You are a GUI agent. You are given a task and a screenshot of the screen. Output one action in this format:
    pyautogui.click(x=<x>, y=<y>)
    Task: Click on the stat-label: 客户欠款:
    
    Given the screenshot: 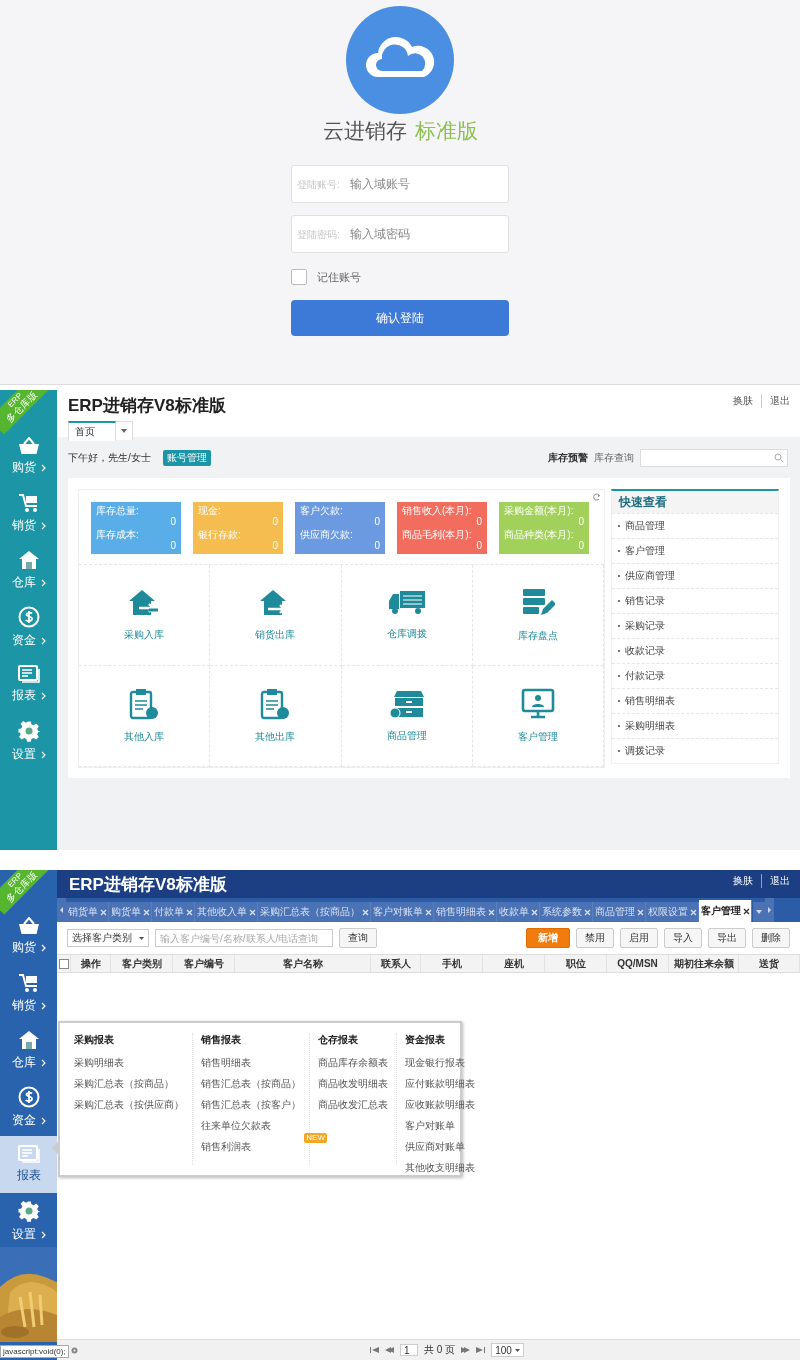 What is the action you would take?
    pyautogui.click(x=322, y=510)
    